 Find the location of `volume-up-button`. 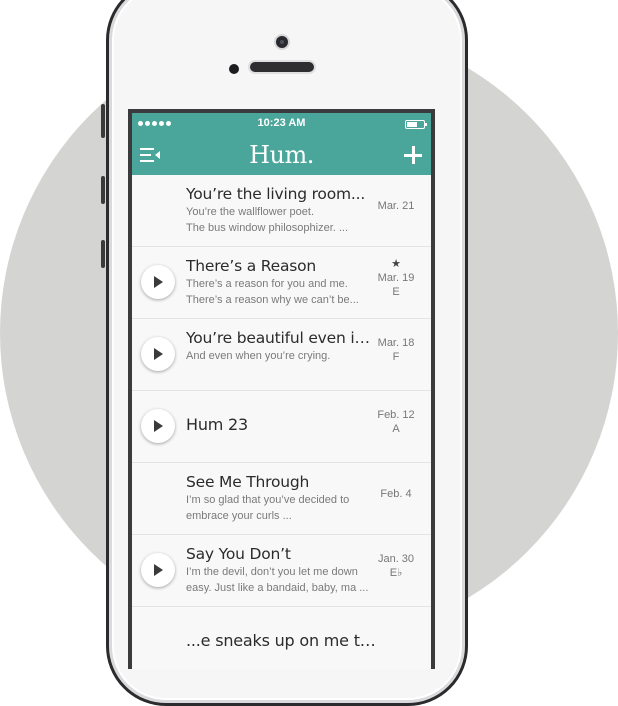

volume-up-button is located at coordinates (103, 190).